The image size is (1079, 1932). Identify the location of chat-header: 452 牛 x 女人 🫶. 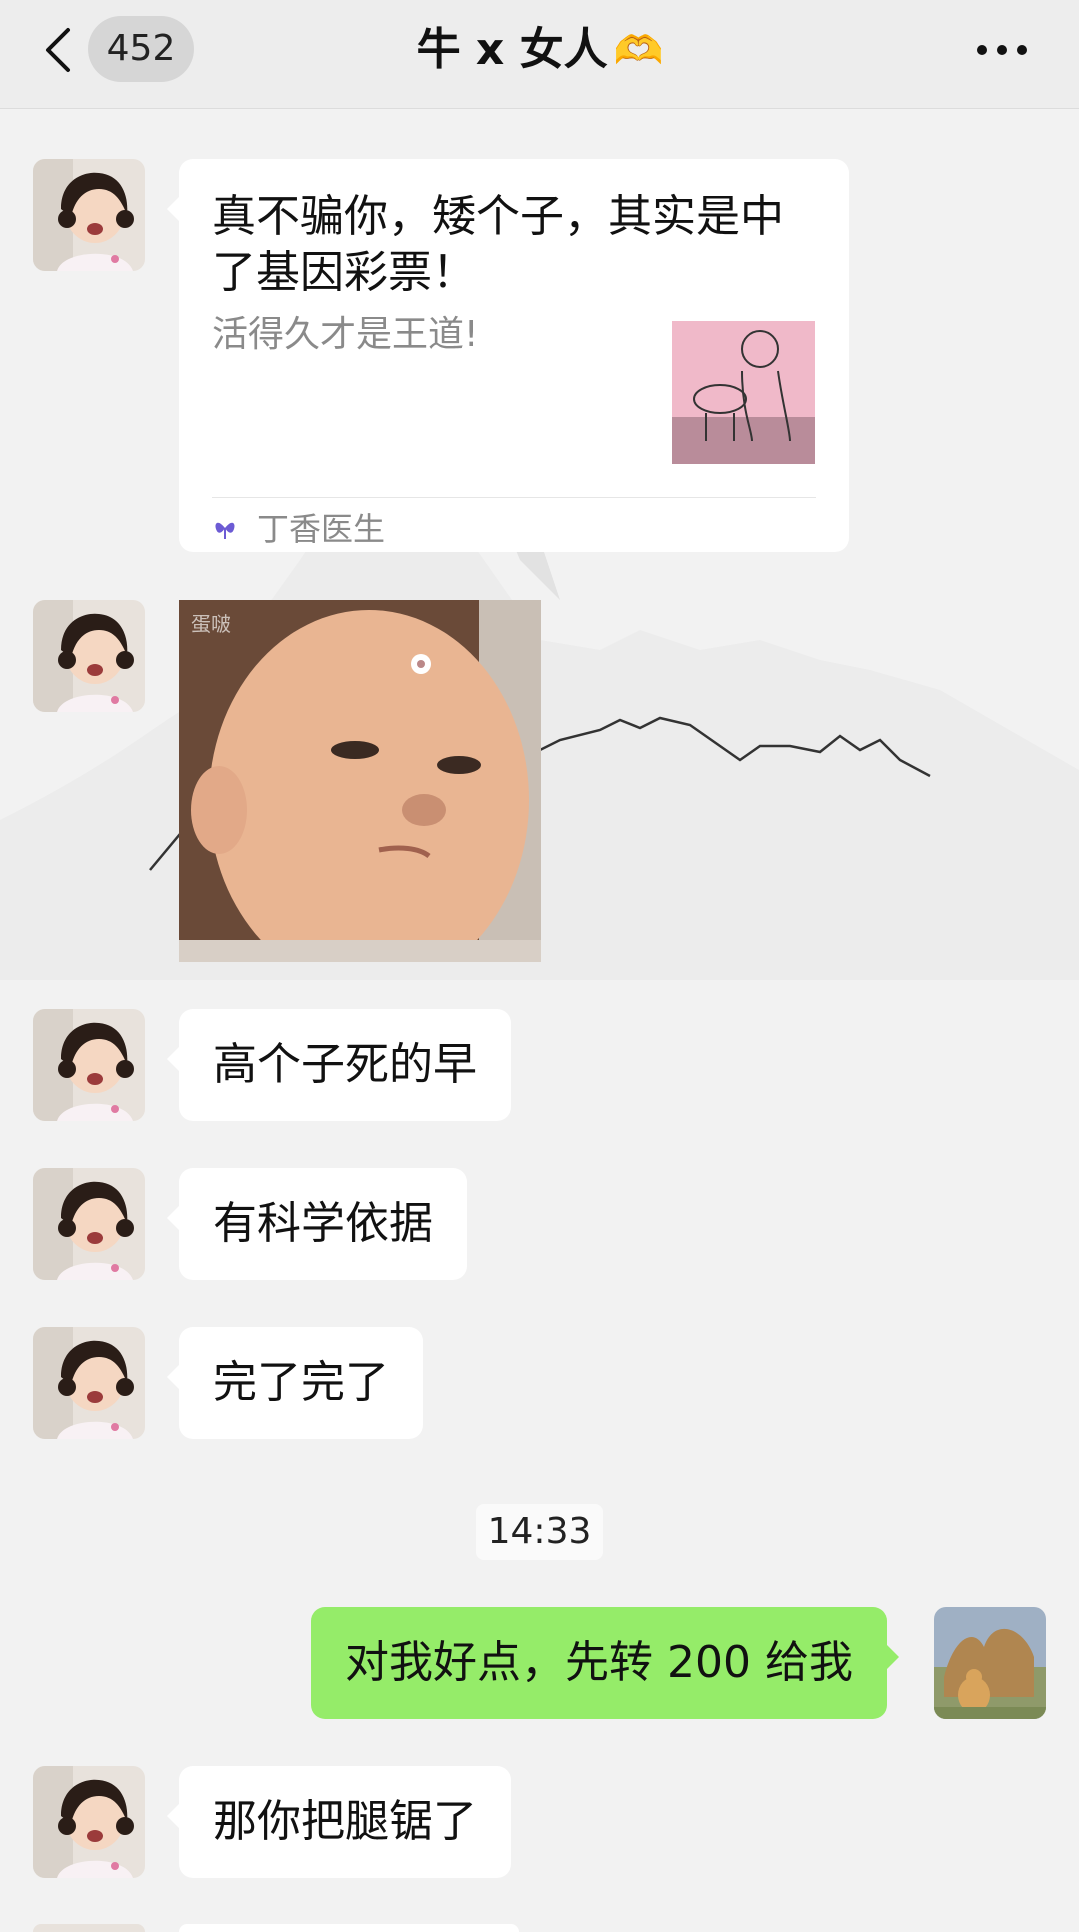
(539, 54).